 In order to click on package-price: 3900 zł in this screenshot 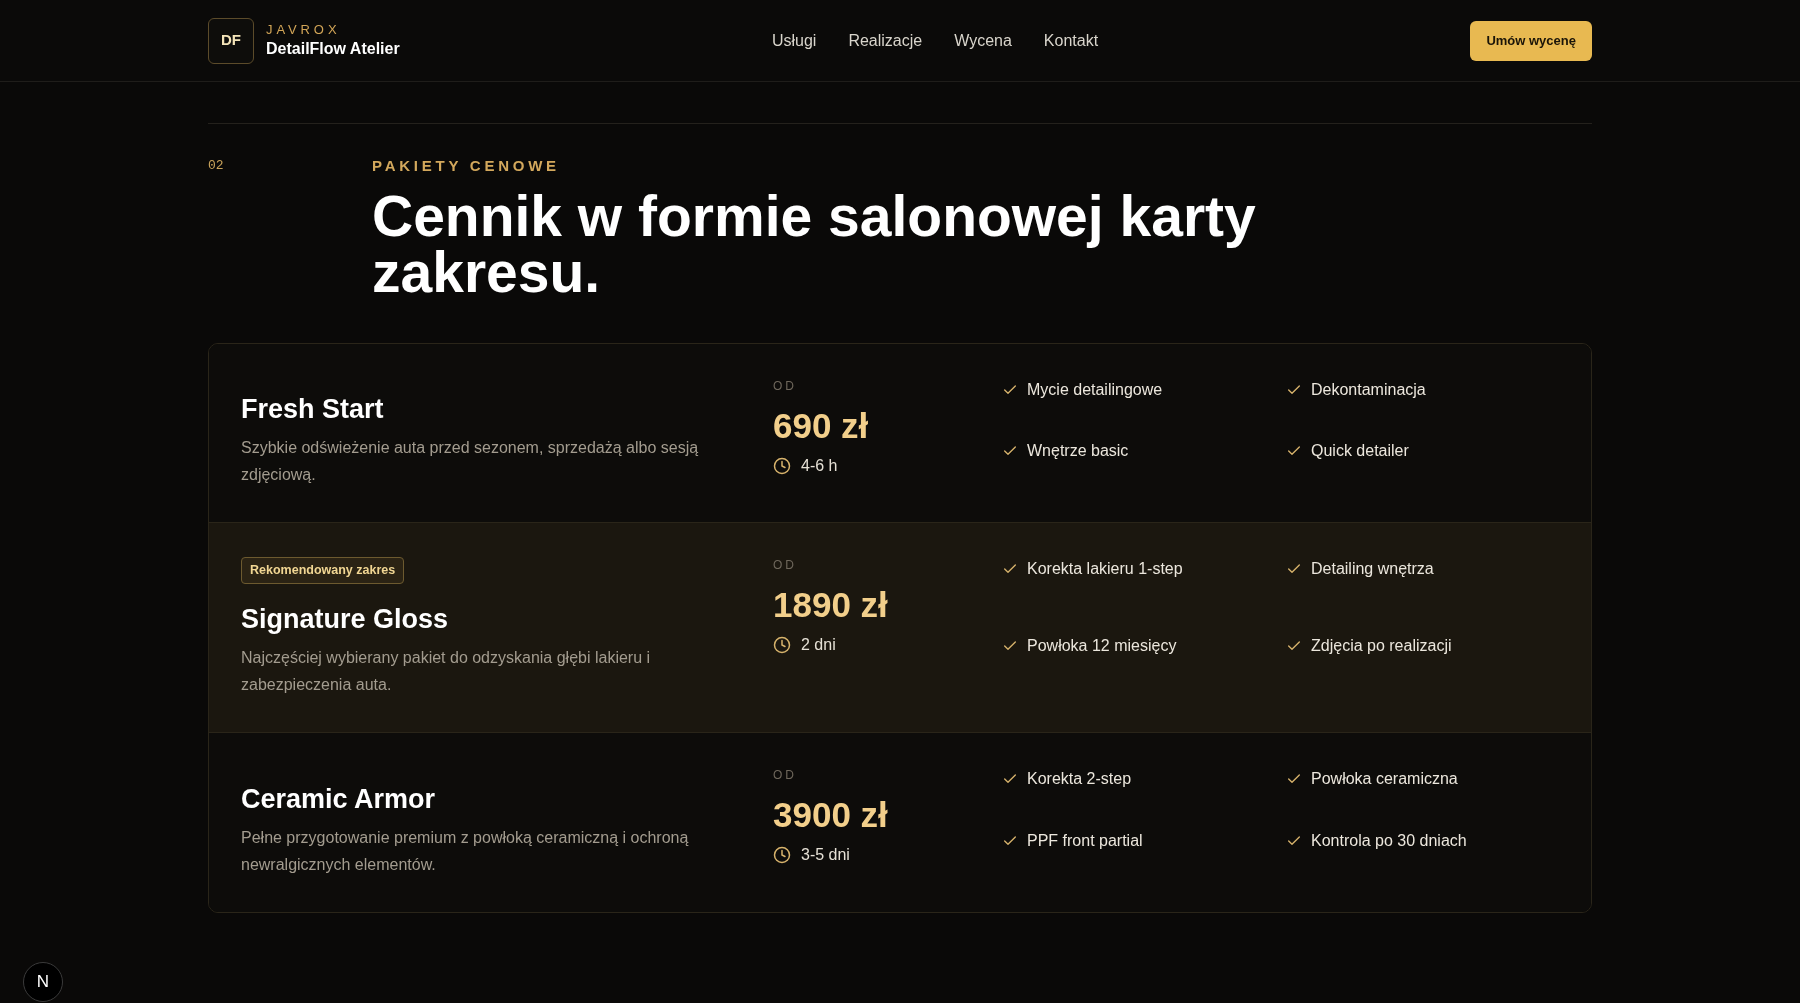, I will do `click(830, 815)`.